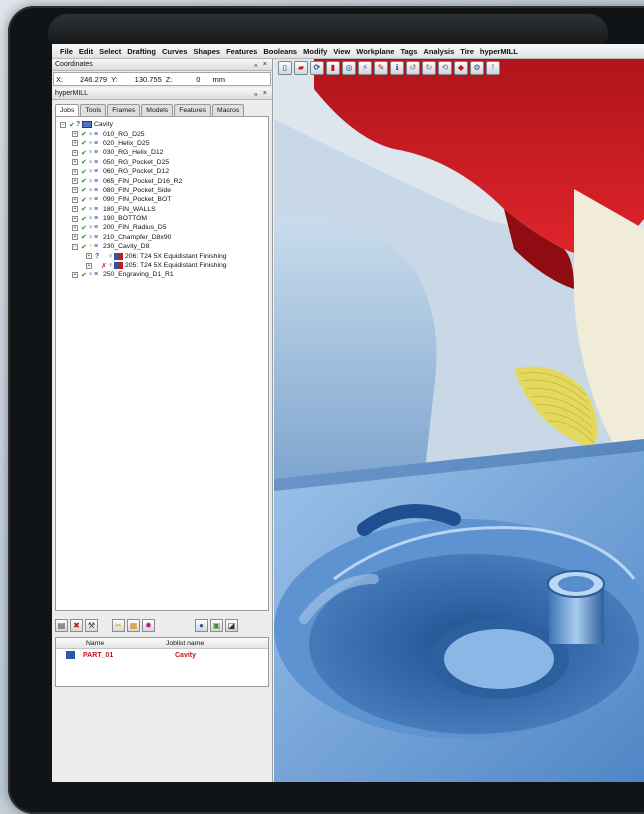 This screenshot has width=644, height=814. What do you see at coordinates (244, 51) in the screenshot?
I see `menu-features: Features` at bounding box center [244, 51].